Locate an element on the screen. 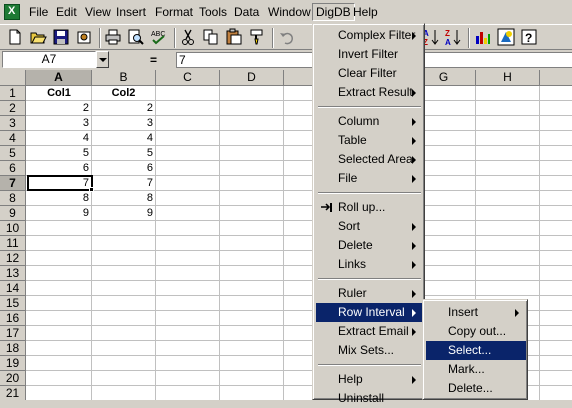  column-header-a: A is located at coordinates (59, 78).